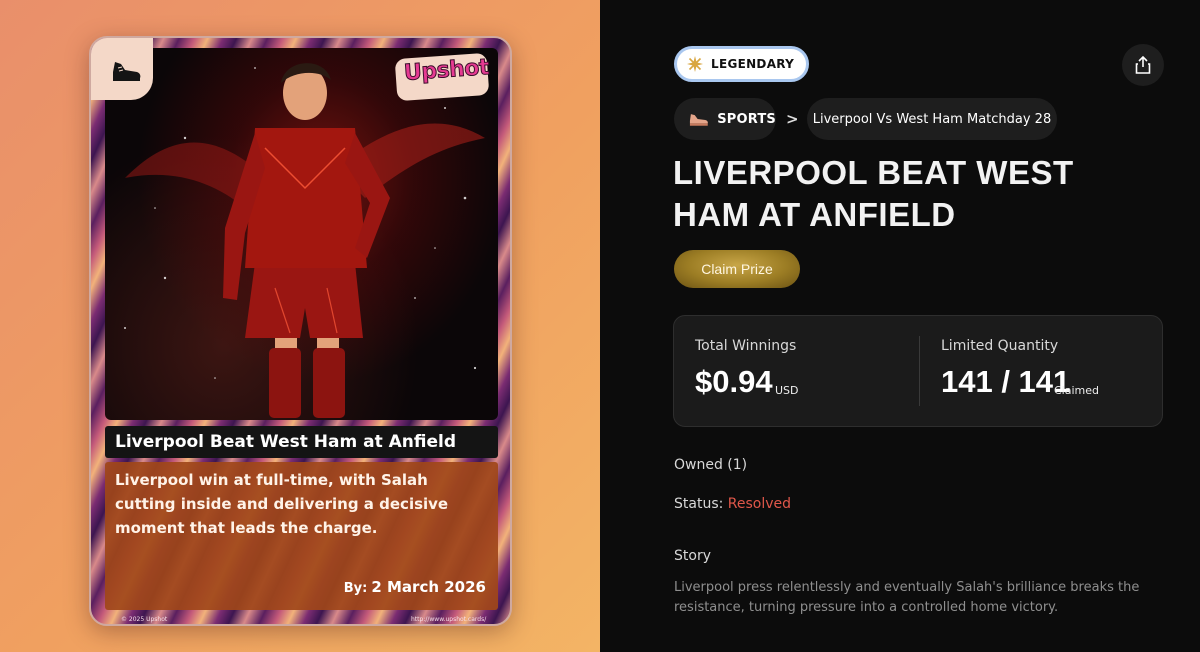  What do you see at coordinates (695, 64) in the screenshot?
I see `star-icon` at bounding box center [695, 64].